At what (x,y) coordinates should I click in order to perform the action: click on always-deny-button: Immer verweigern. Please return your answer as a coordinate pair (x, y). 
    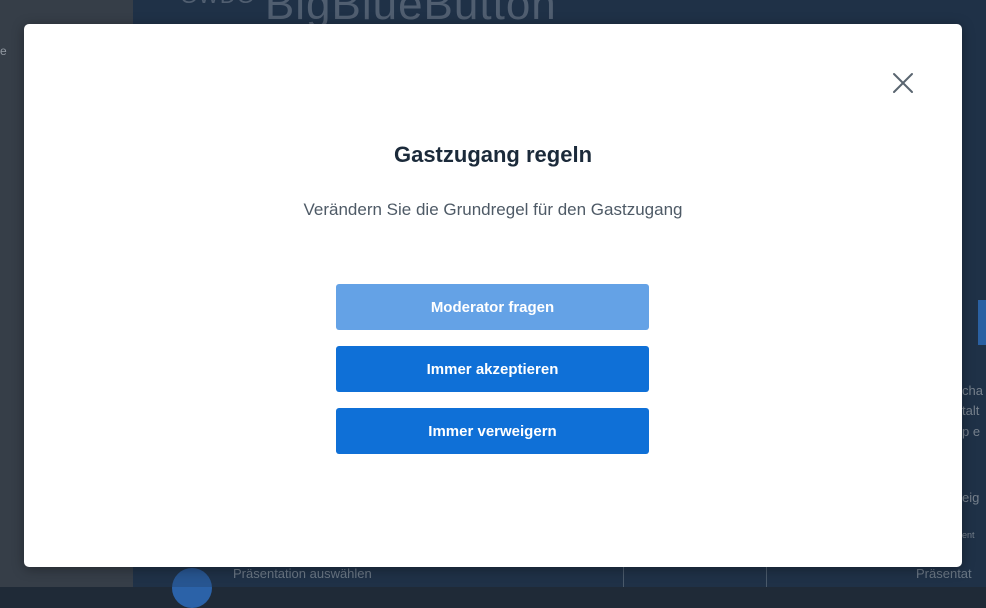
    Looking at the image, I should click on (492, 431).